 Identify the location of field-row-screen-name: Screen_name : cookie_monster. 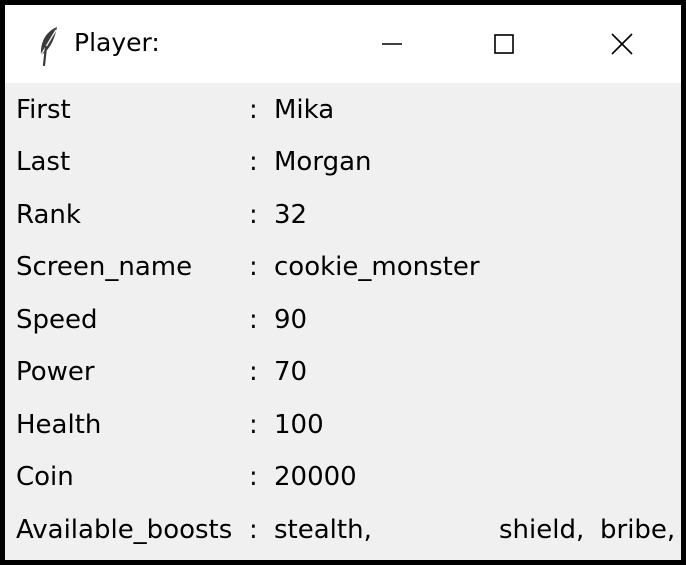
(343, 266).